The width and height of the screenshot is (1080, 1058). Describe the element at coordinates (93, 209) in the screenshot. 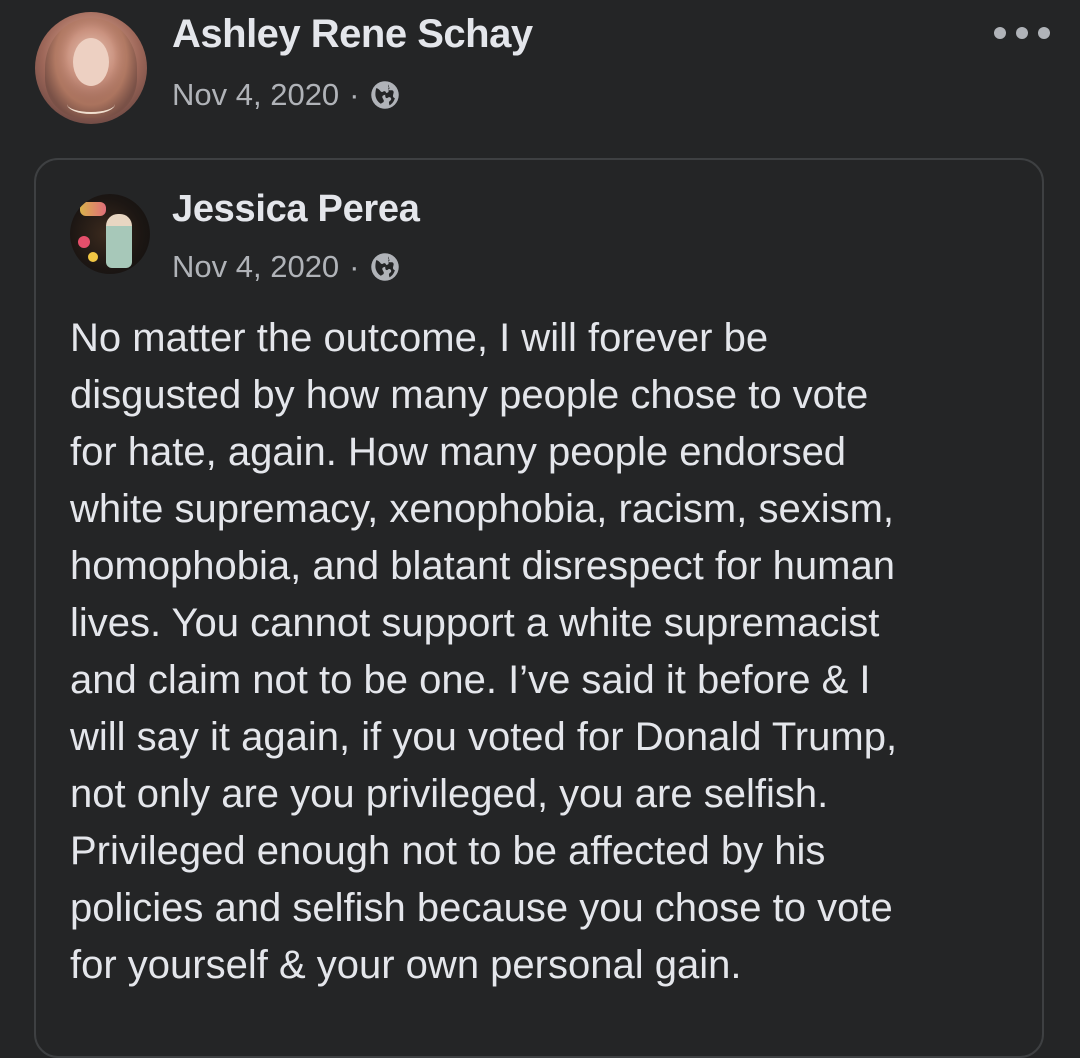

I see `avatar-birthday-sign` at that location.